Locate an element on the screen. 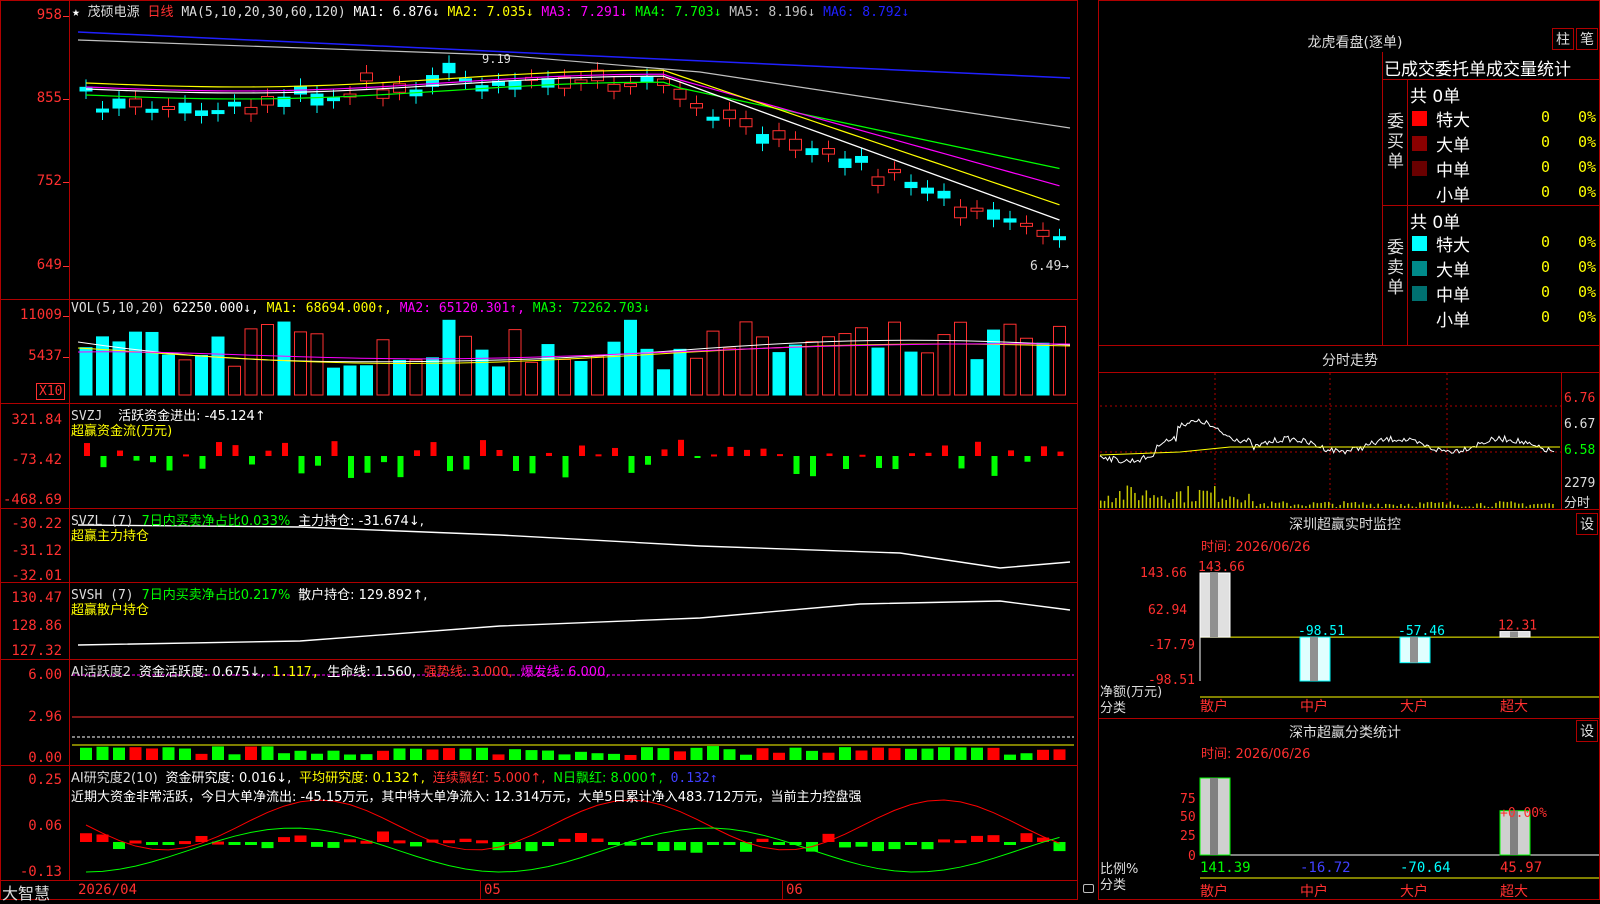 Image resolution: width=1600 pixels, height=904 pixels. classify-top-divider is located at coordinates (1349, 718).